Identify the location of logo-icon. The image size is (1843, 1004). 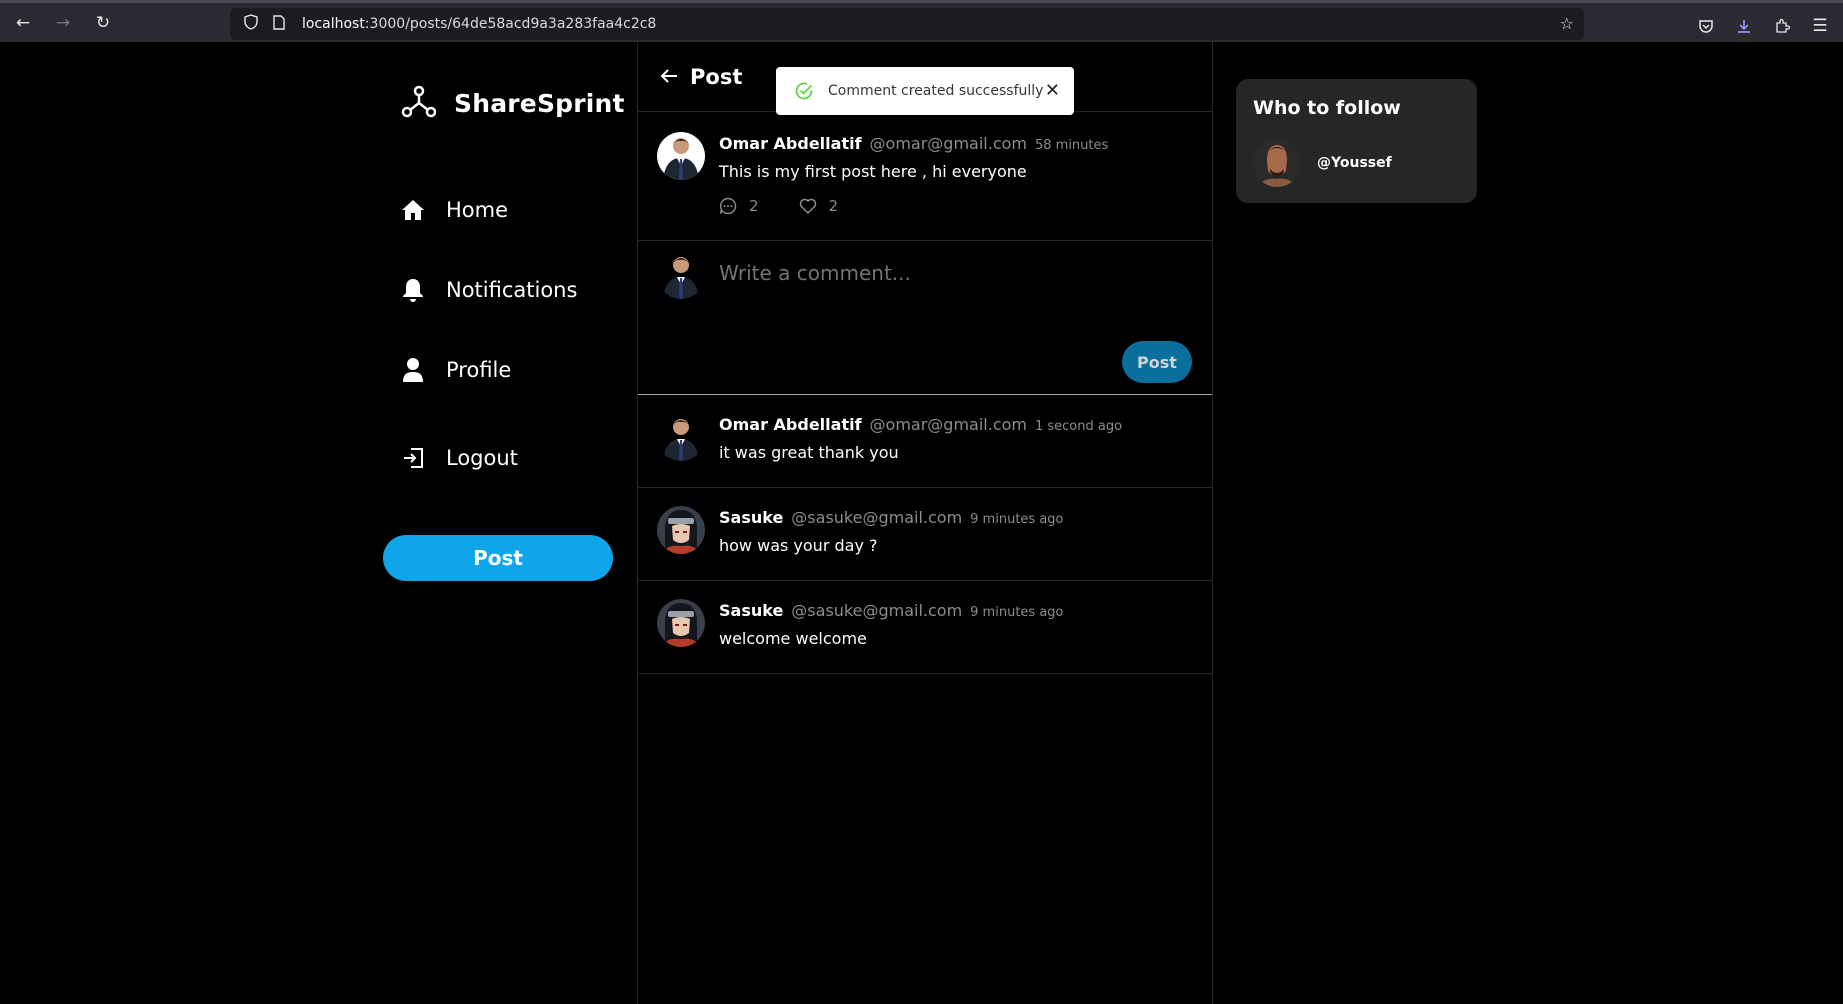
(419, 103).